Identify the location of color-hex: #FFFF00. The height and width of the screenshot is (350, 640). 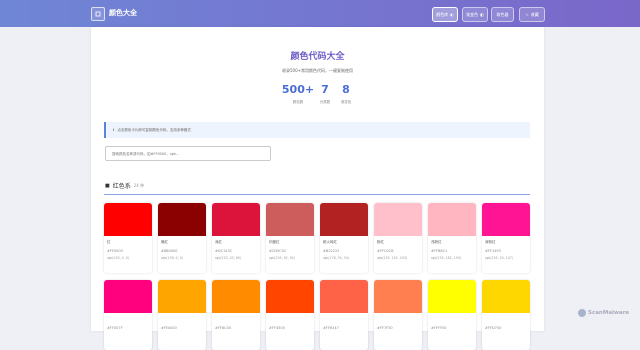
(439, 328).